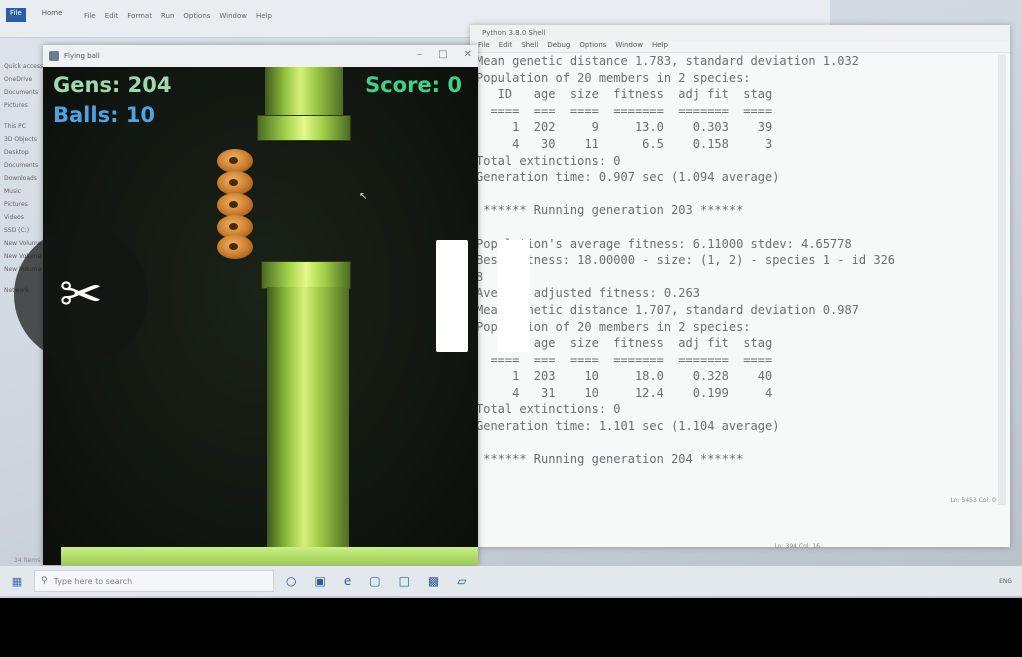 This screenshot has width=1022, height=657. What do you see at coordinates (558, 46) in the screenshot?
I see `shell-menu-debug: Debug` at bounding box center [558, 46].